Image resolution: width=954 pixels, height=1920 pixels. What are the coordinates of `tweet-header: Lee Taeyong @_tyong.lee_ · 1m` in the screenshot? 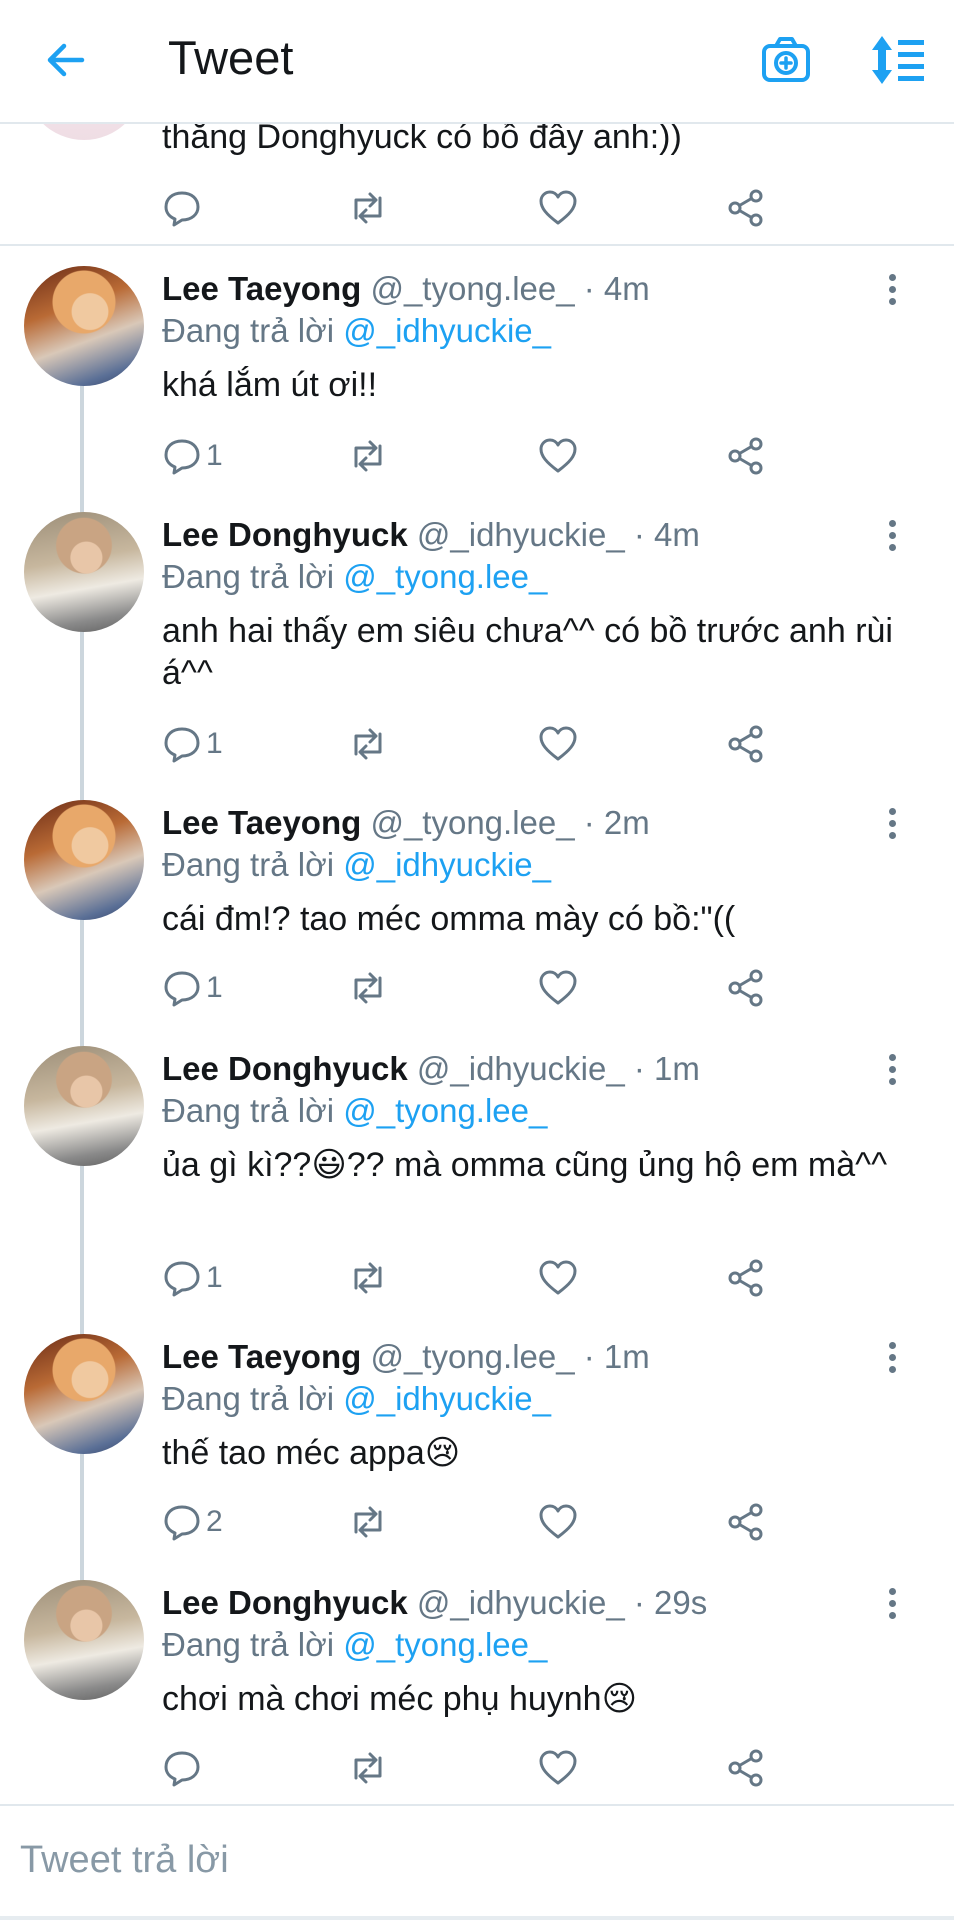 It's located at (406, 1357).